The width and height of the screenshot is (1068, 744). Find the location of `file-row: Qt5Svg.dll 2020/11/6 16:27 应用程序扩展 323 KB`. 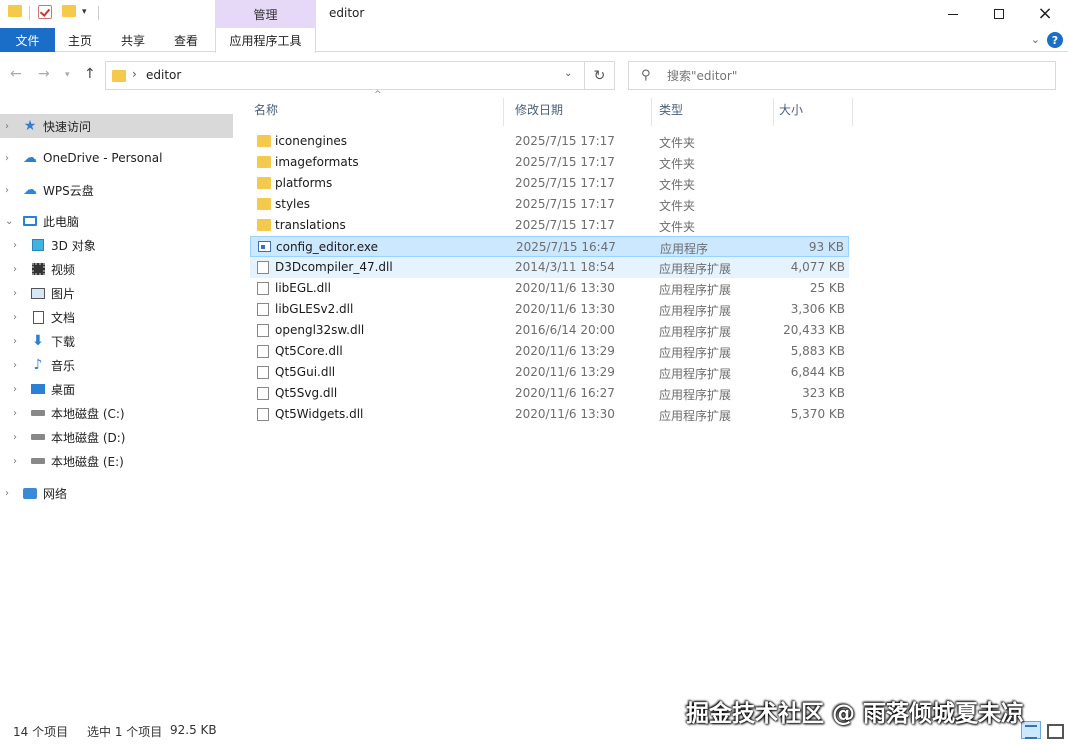

file-row: Qt5Svg.dll 2020/11/6 16:27 应用程序扩展 323 KB is located at coordinates (549, 393).